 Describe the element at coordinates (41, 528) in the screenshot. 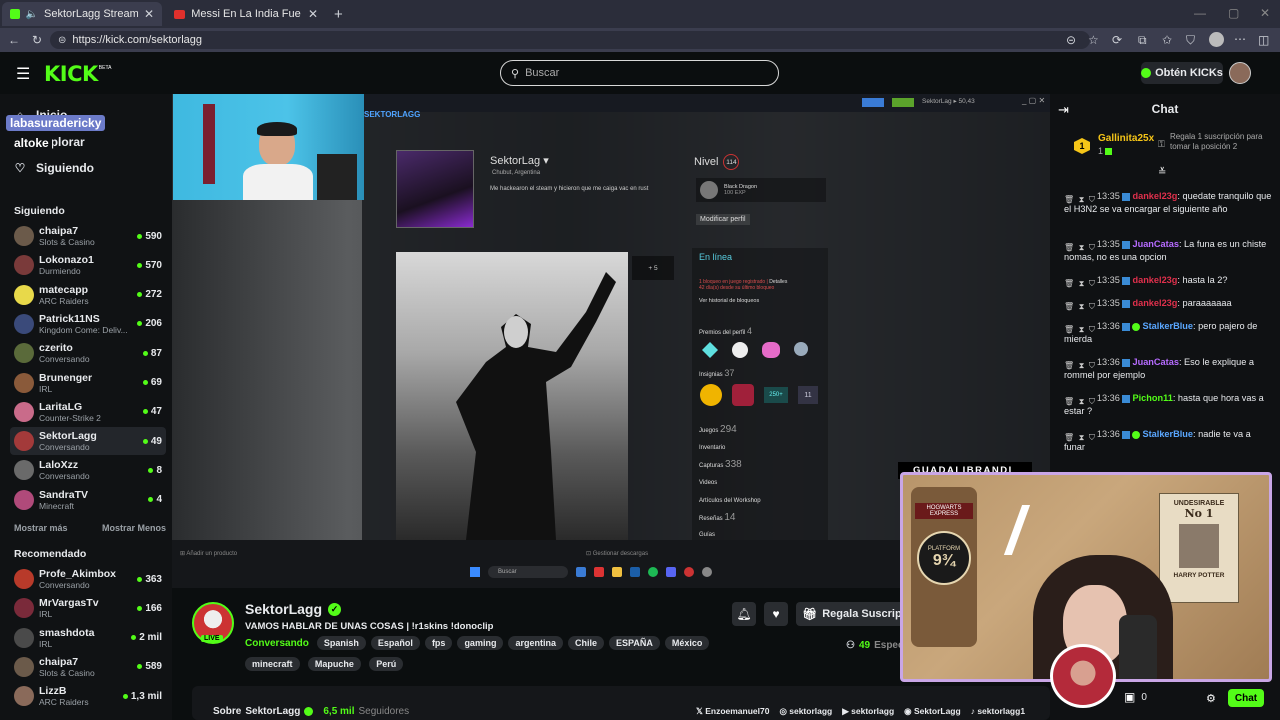

I see `show-more-link: Mostrar más` at that location.